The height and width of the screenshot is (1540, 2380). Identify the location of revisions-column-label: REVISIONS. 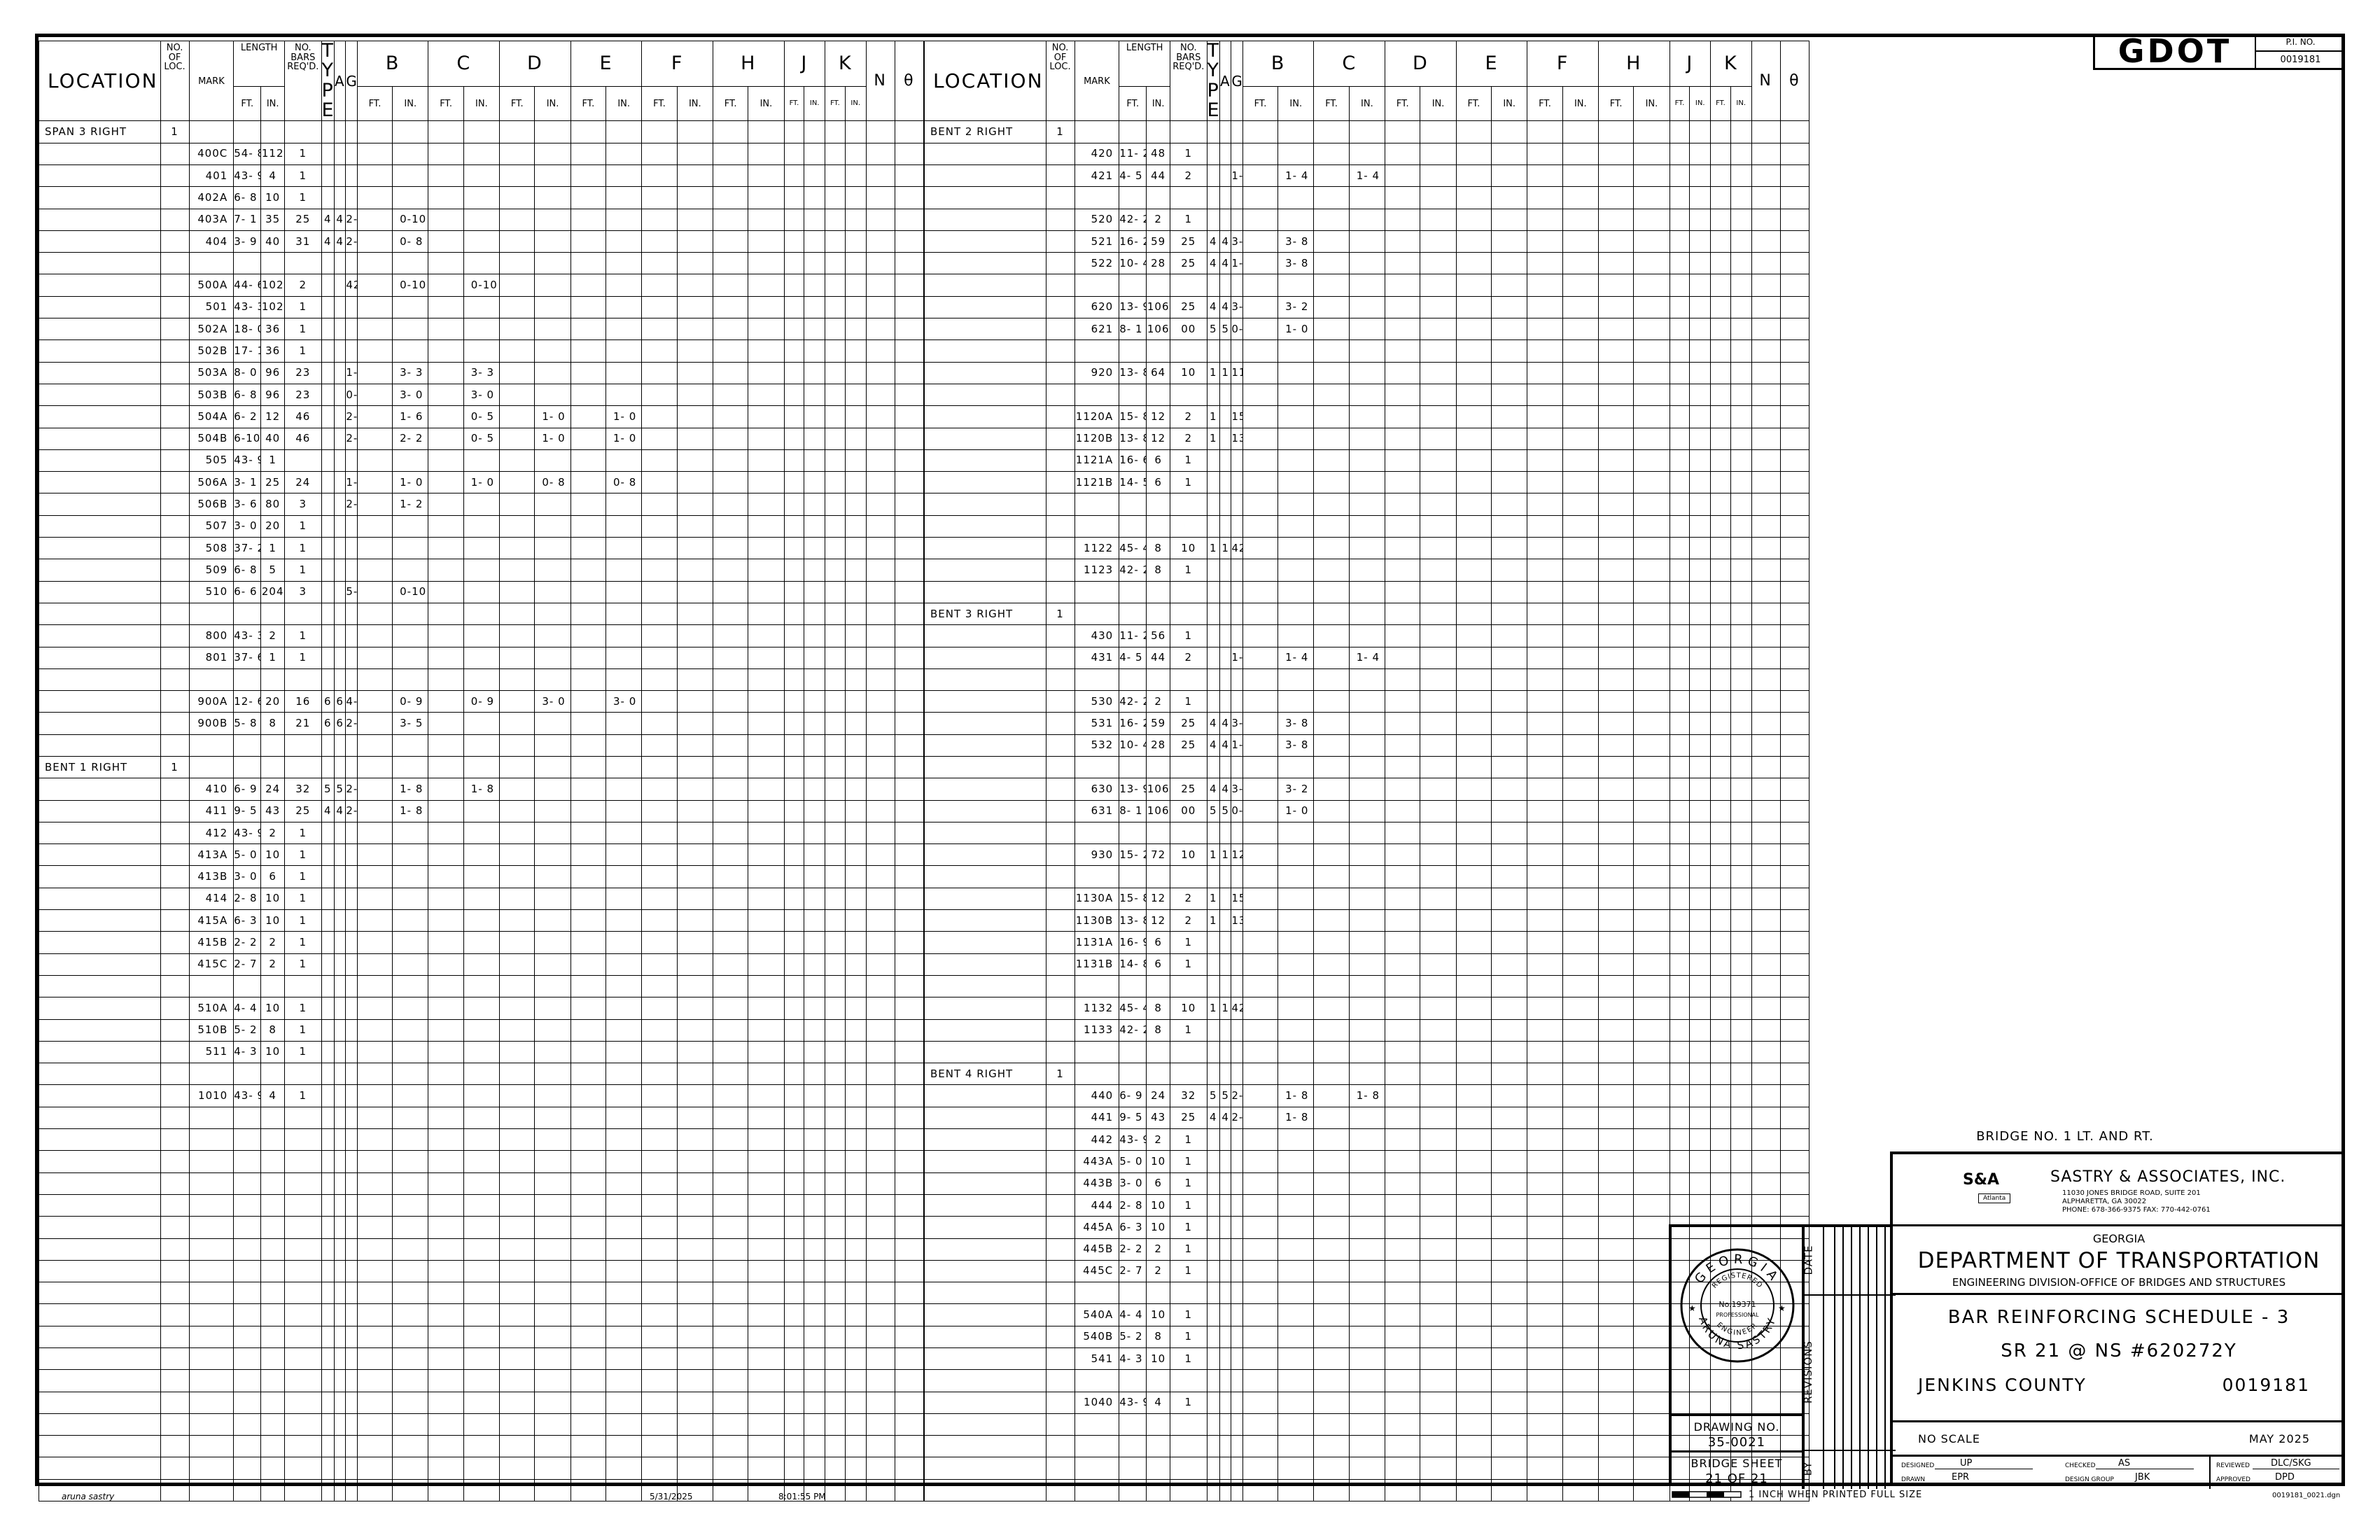
(1808, 1372).